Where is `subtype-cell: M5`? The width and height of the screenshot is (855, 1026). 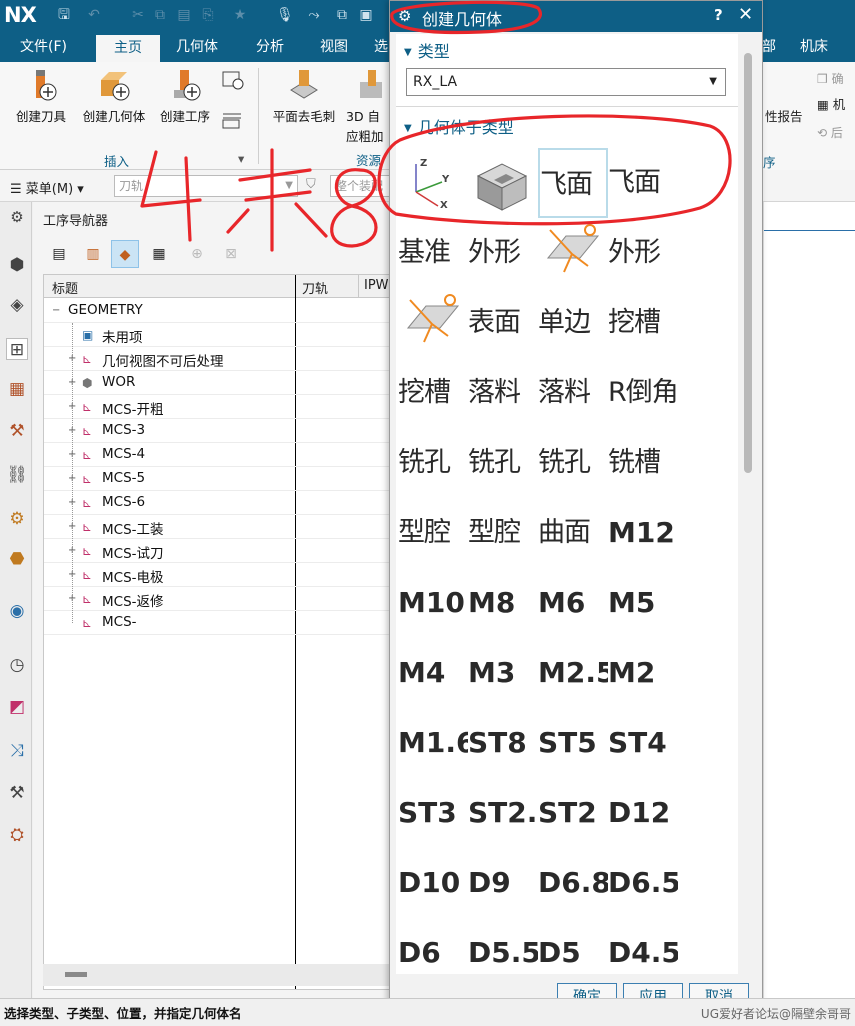
subtype-cell: M5 is located at coordinates (643, 603).